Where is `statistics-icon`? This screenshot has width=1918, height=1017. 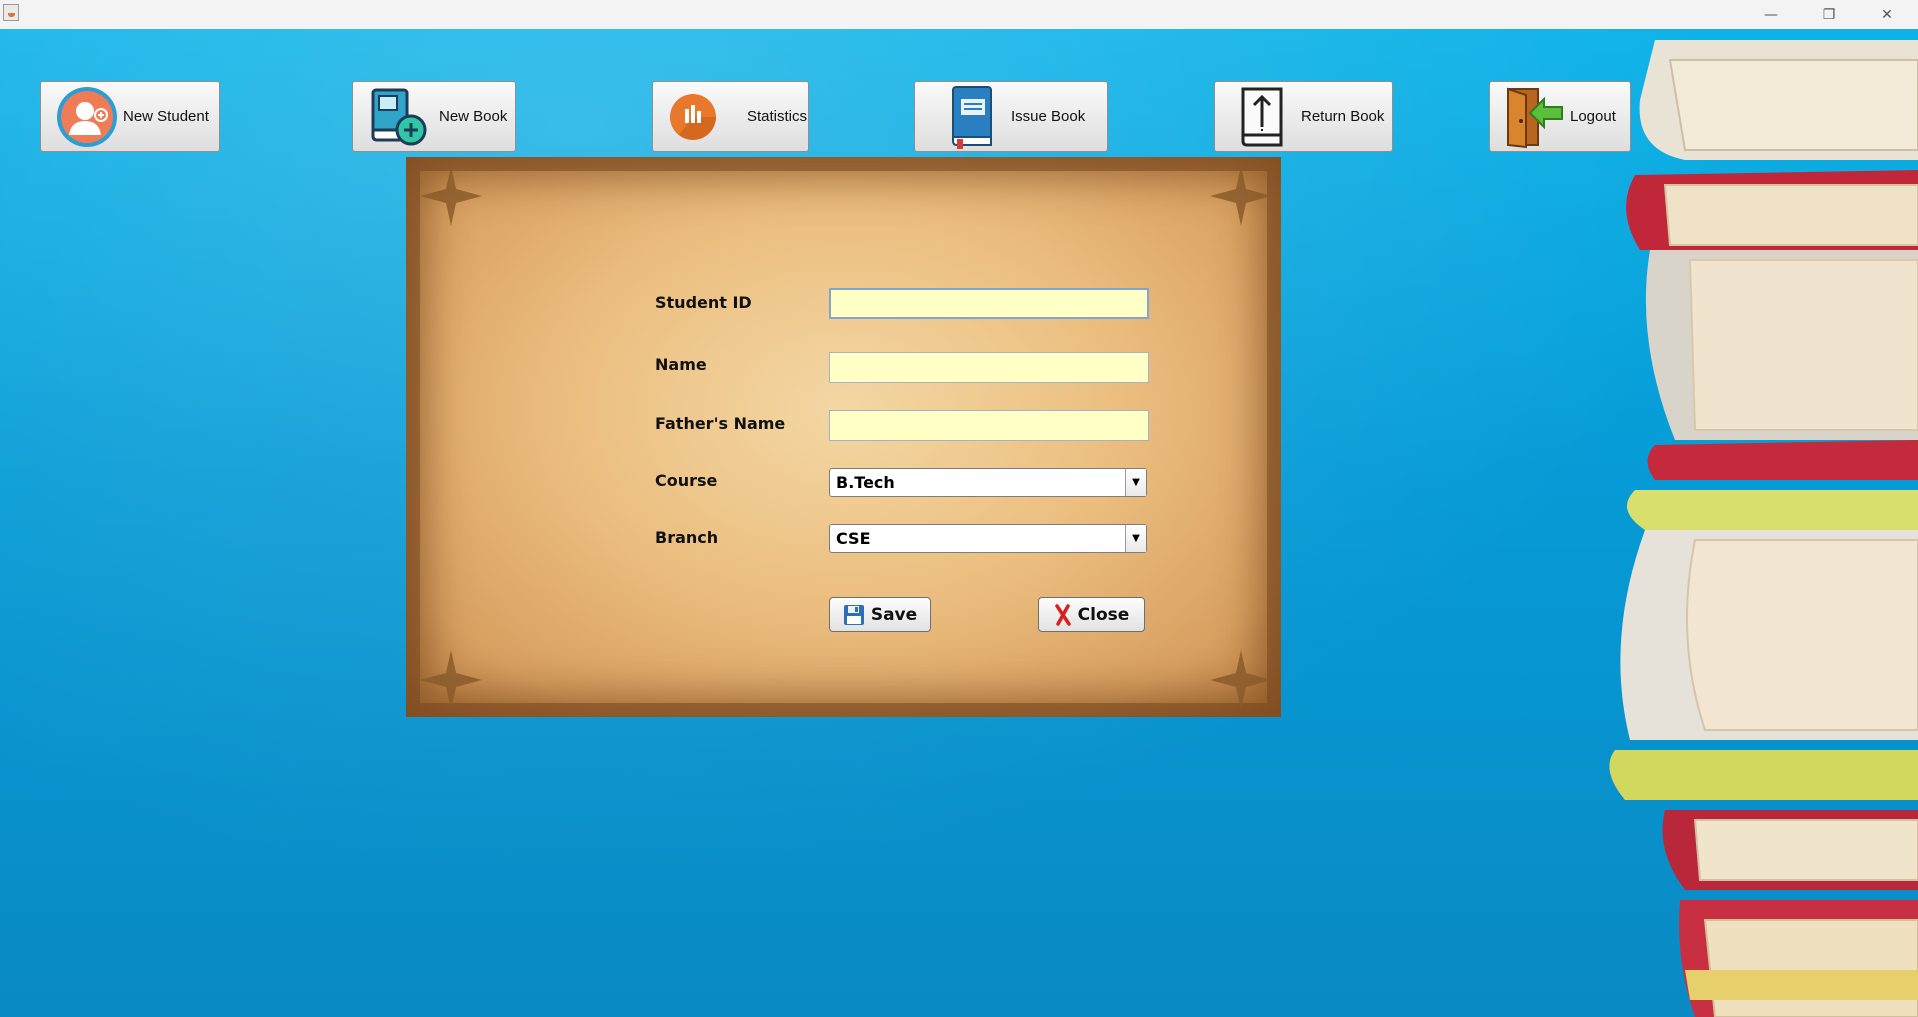 statistics-icon is located at coordinates (693, 116).